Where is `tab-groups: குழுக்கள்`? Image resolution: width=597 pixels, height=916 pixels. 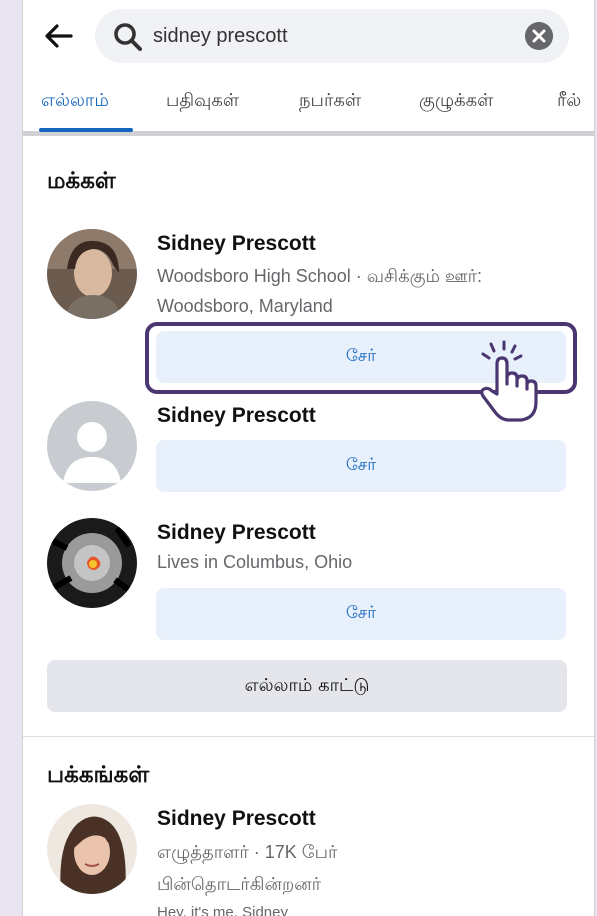 tab-groups: குழுக்கள் is located at coordinates (456, 101).